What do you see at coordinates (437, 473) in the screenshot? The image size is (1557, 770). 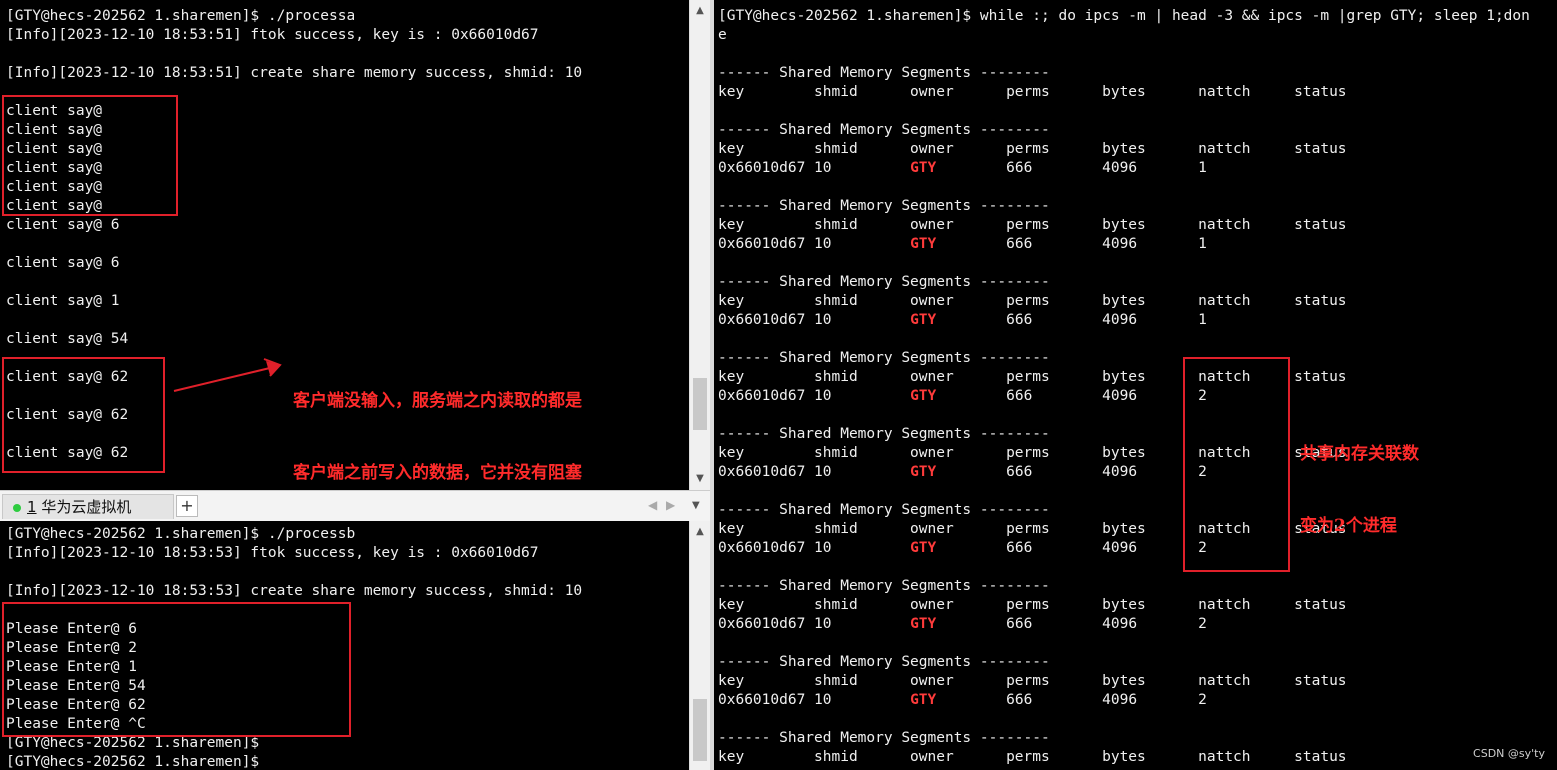 I see `annotation-left-line2: 客户端之前写入的数据，它并没有阻塞` at bounding box center [437, 473].